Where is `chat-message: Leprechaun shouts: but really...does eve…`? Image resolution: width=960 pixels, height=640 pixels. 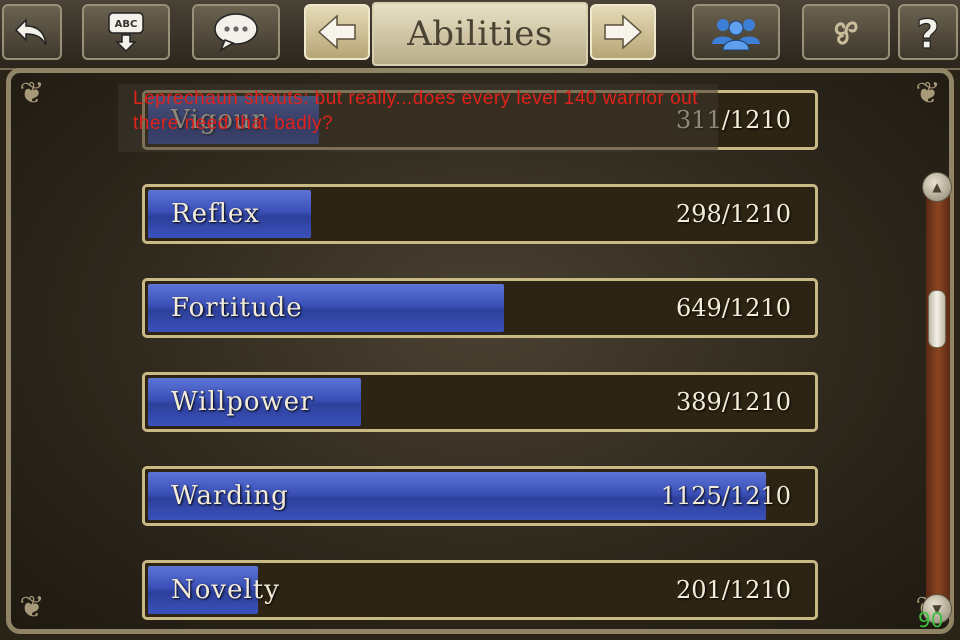 chat-message: Leprechaun shouts: but really...does eve… is located at coordinates (416, 111).